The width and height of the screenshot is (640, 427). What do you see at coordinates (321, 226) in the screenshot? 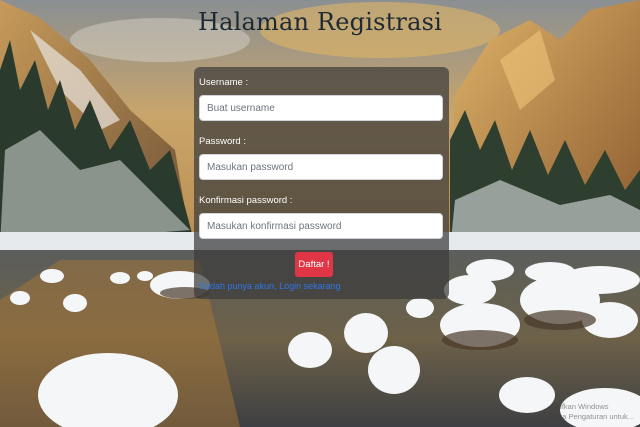
I see `confirm-password-input` at bounding box center [321, 226].